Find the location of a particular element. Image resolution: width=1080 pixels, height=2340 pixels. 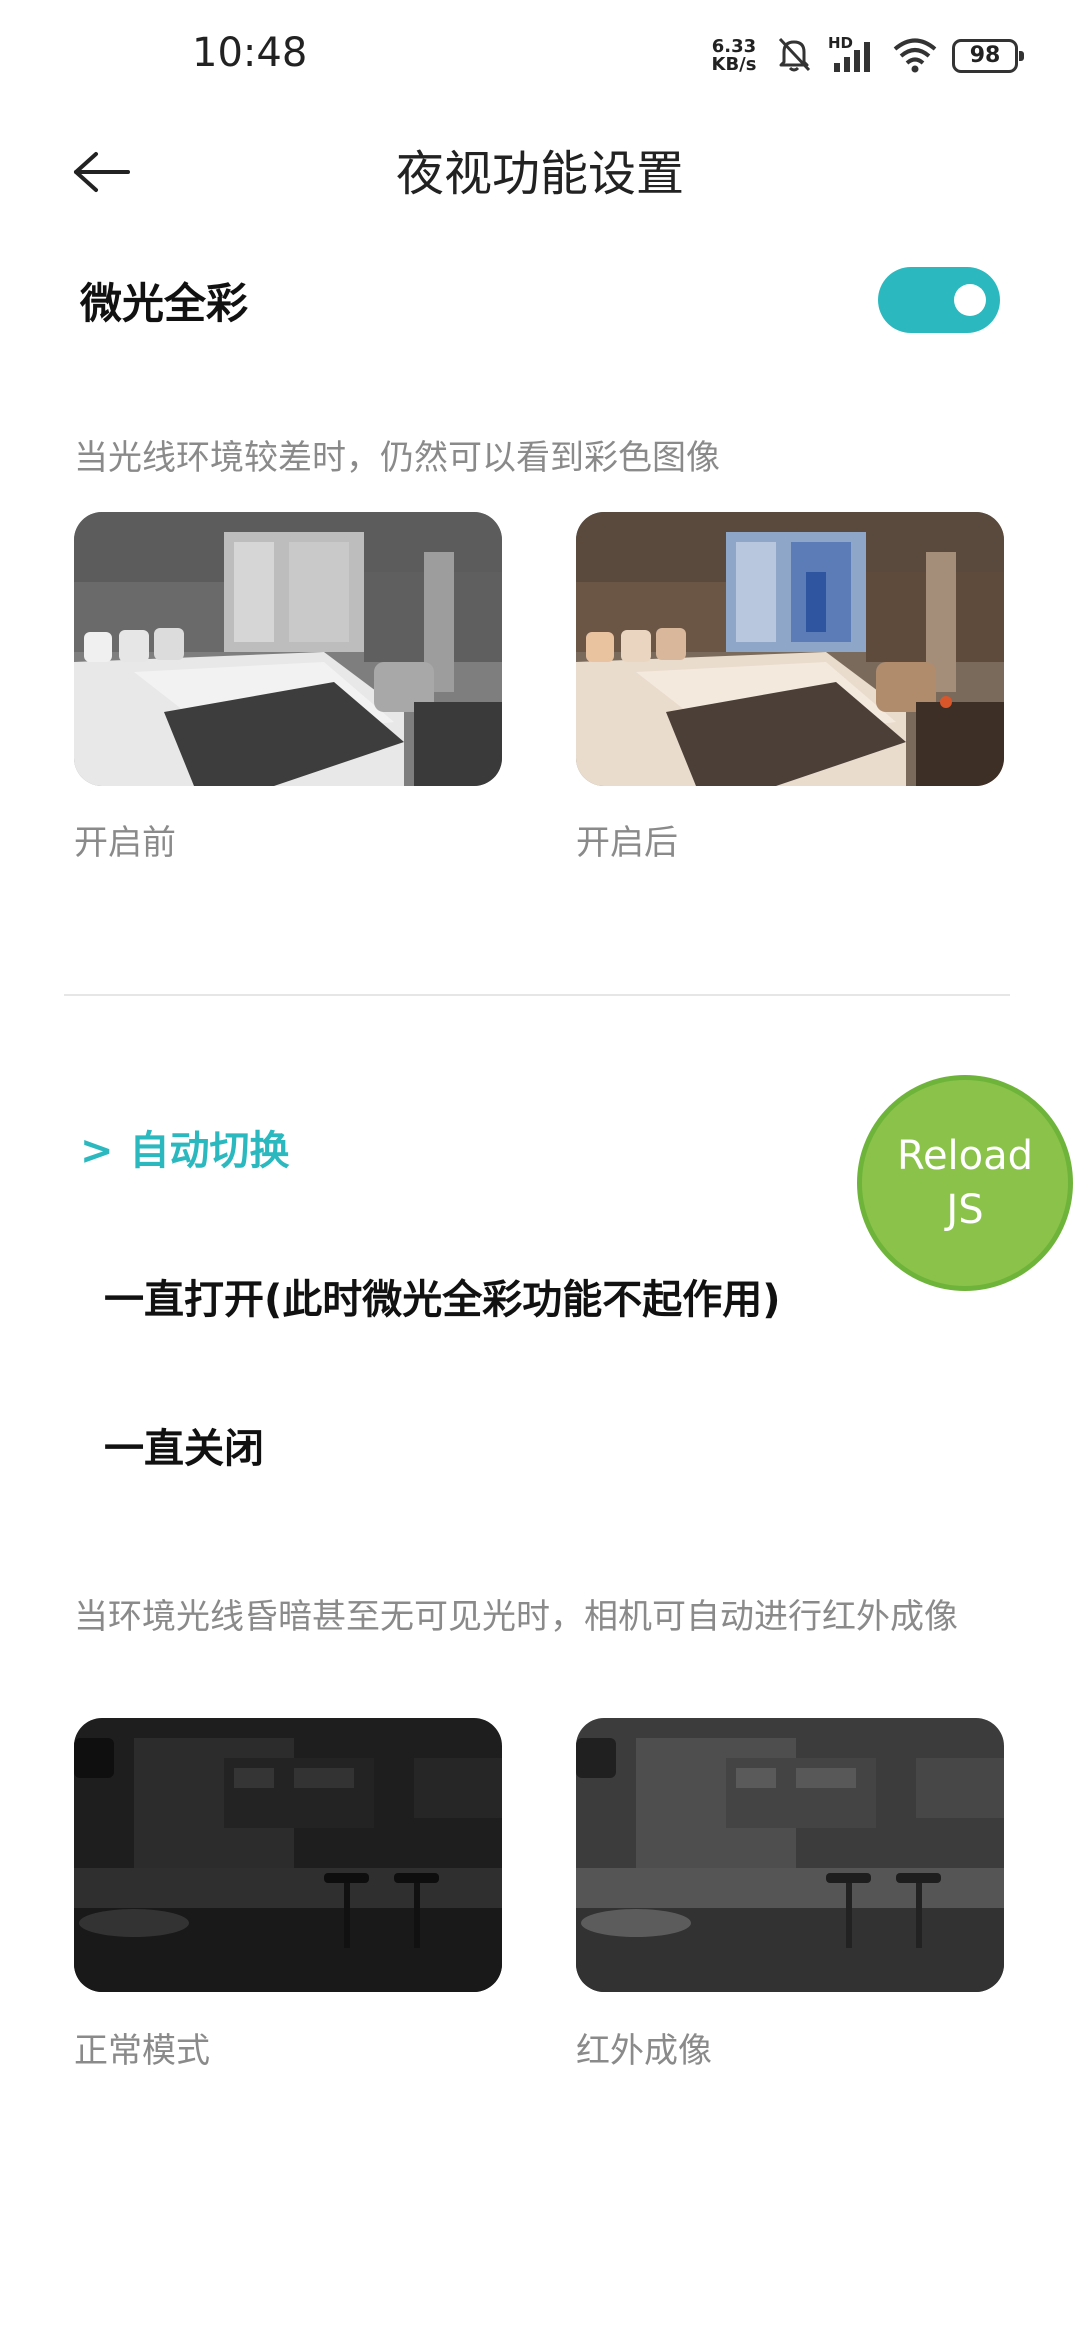

option-auto-switch: > 自动切换 is located at coordinates (185, 1147).